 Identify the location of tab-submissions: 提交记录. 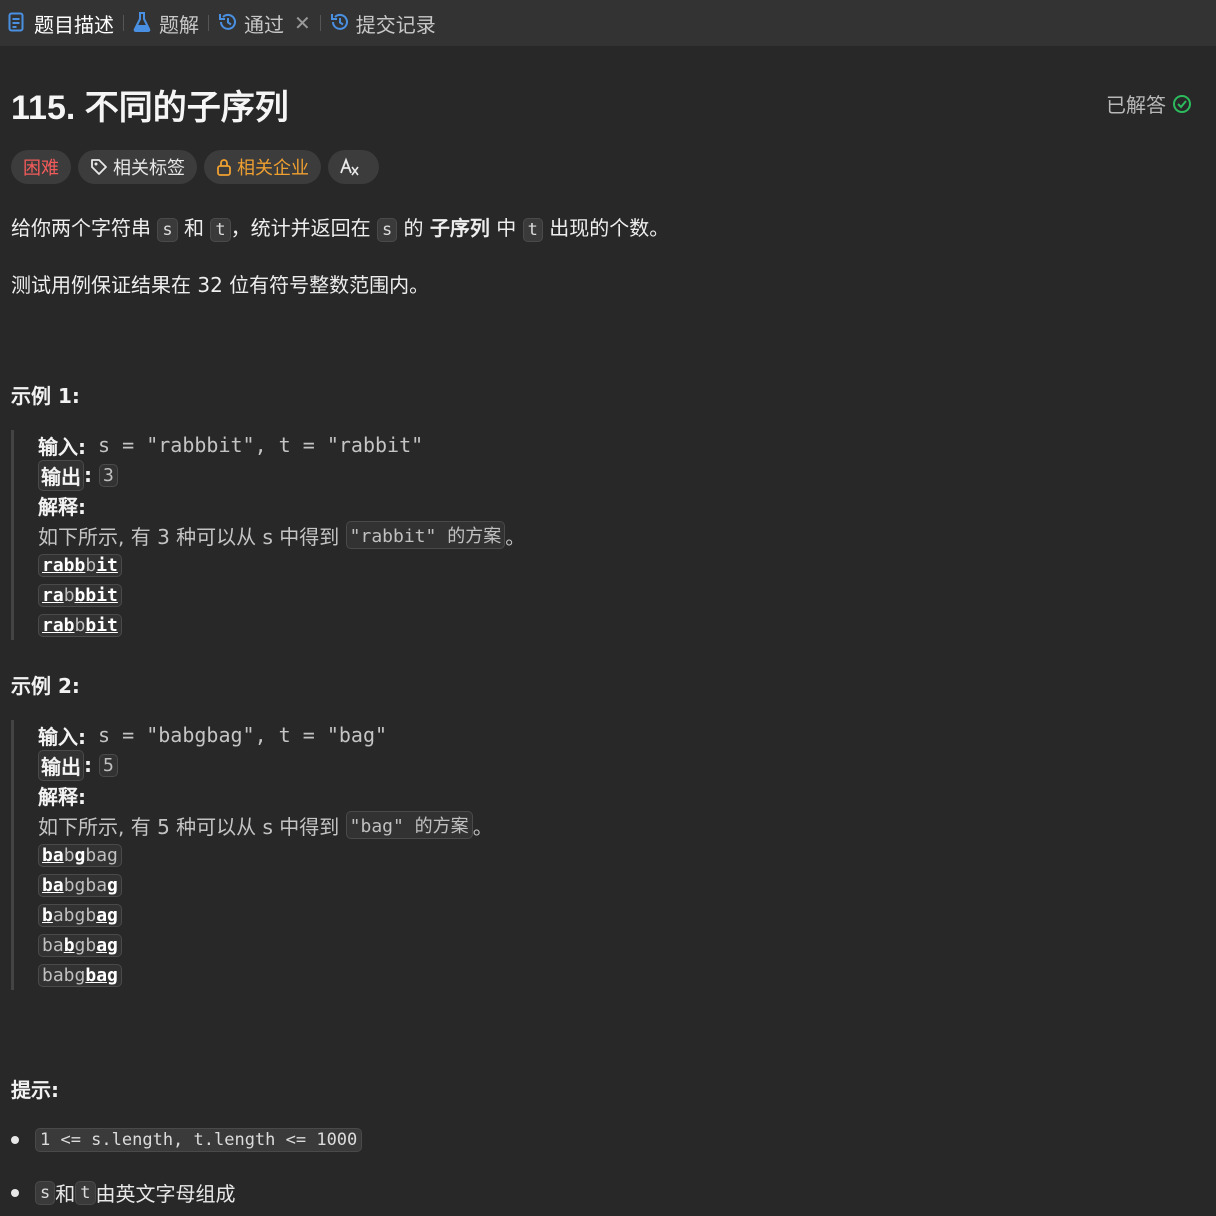
(383, 23).